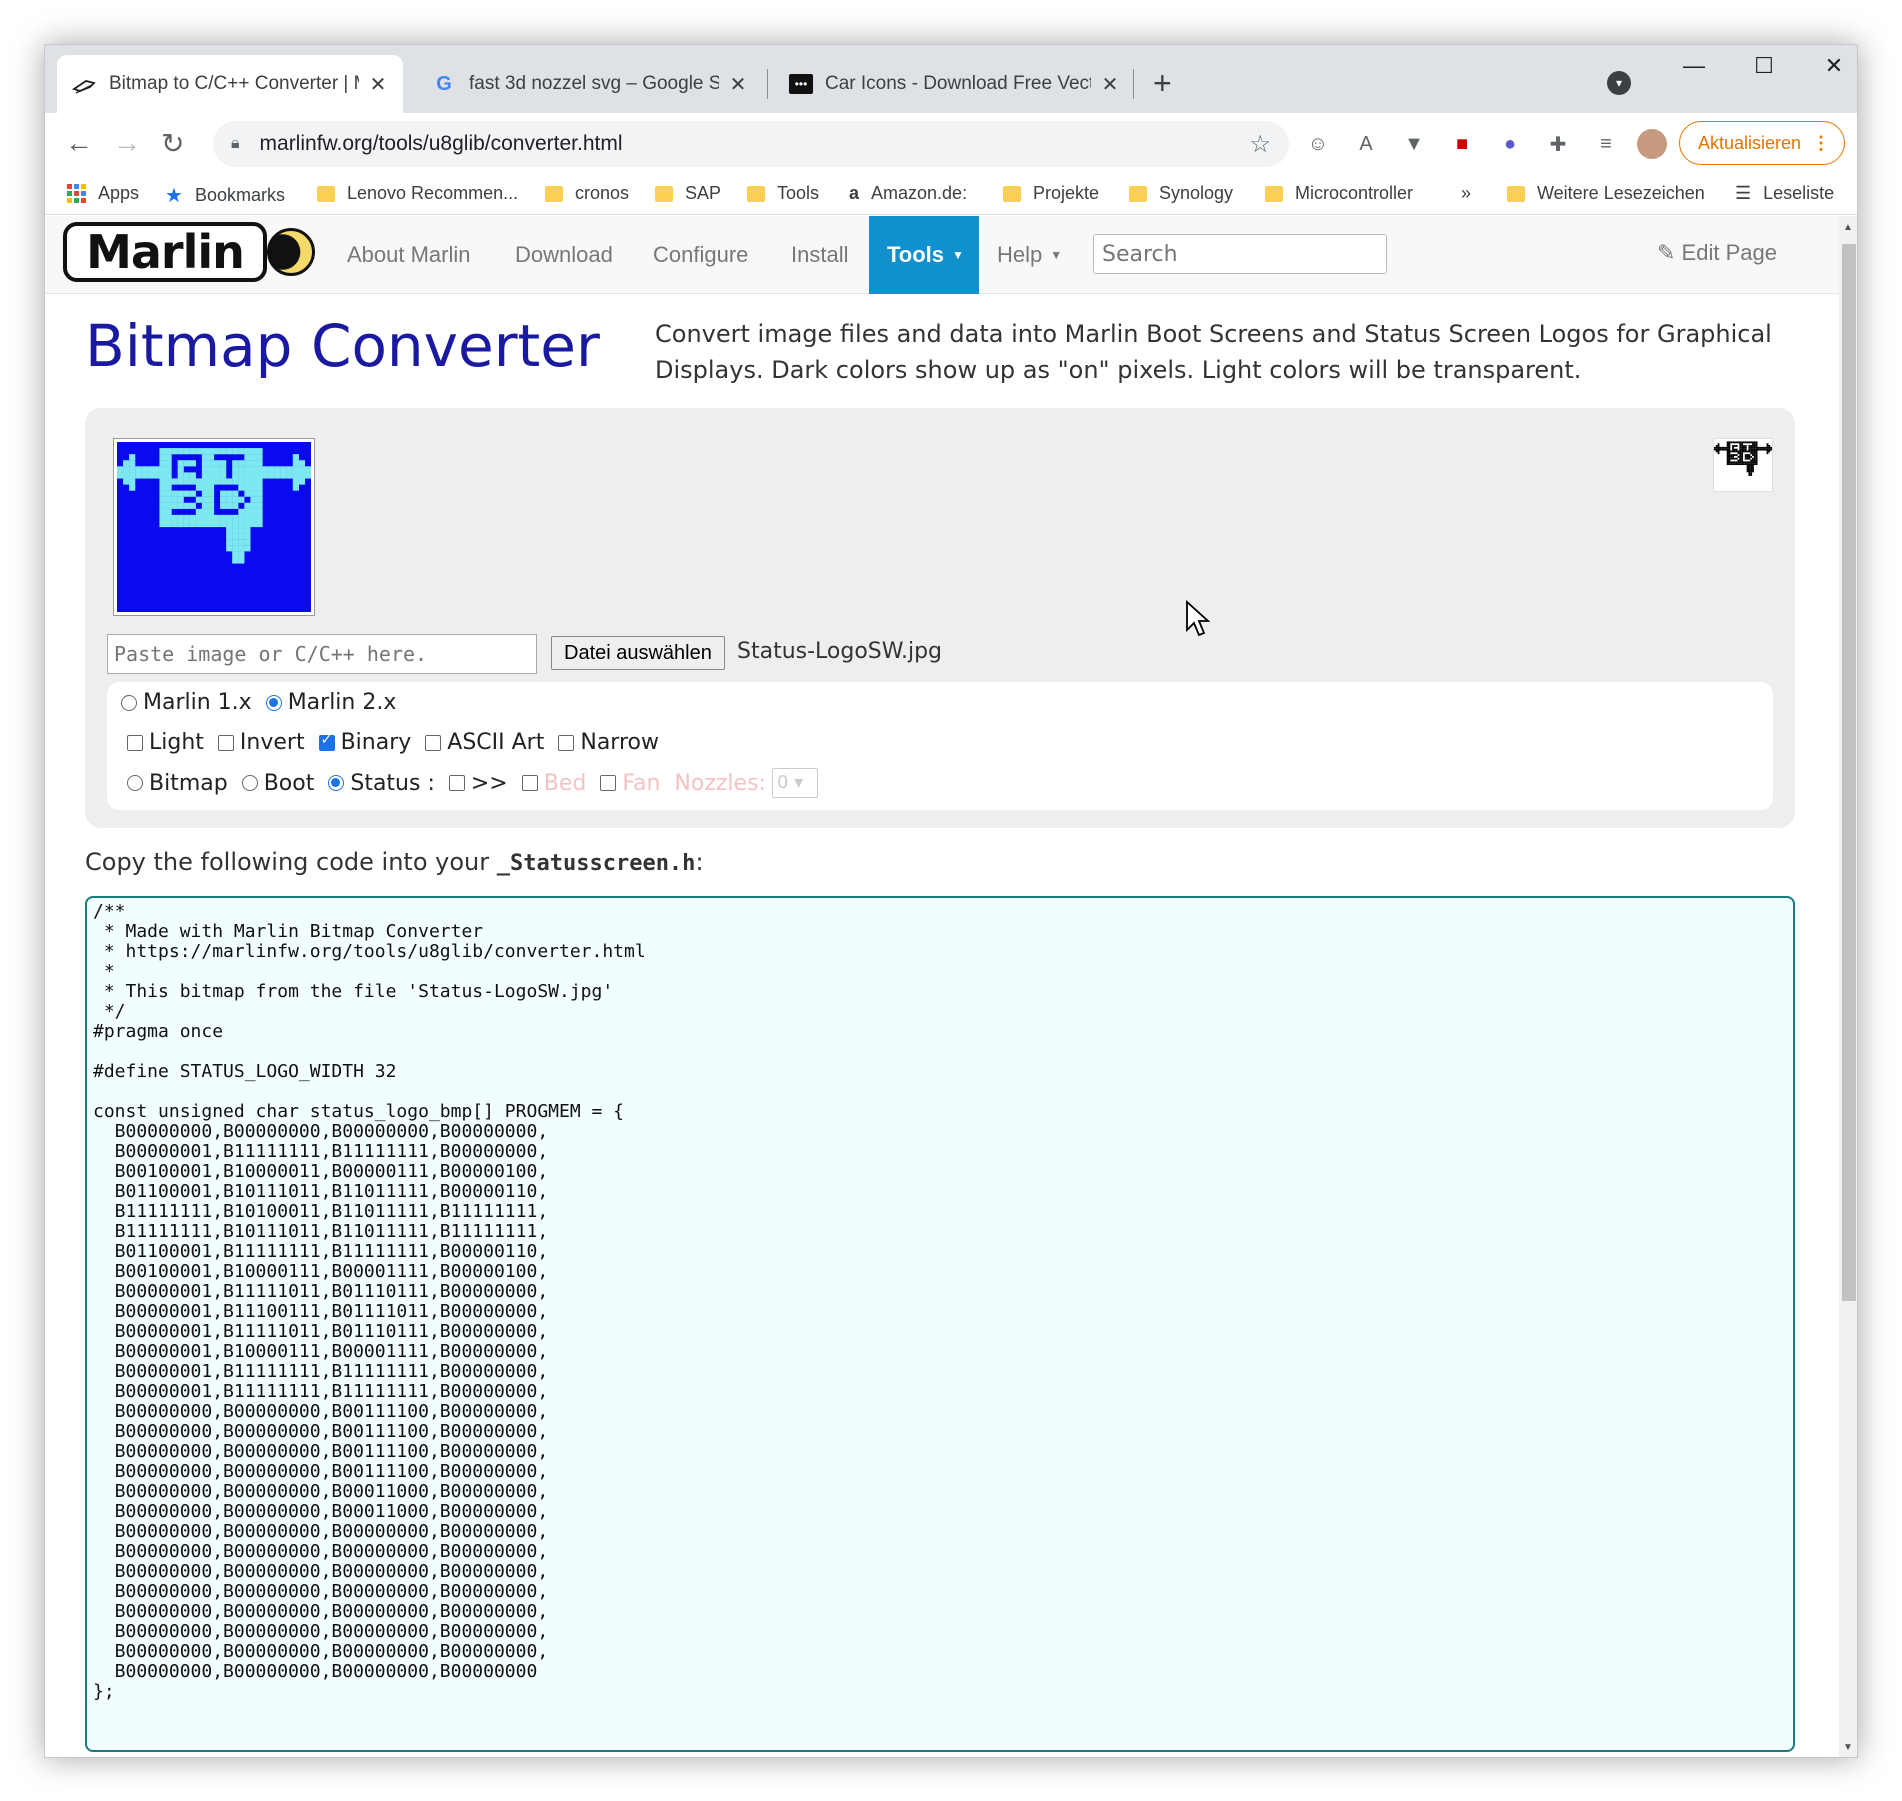 This screenshot has width=1902, height=1801. Describe the element at coordinates (700, 255) in the screenshot. I see `nav-configure: Configure` at that location.